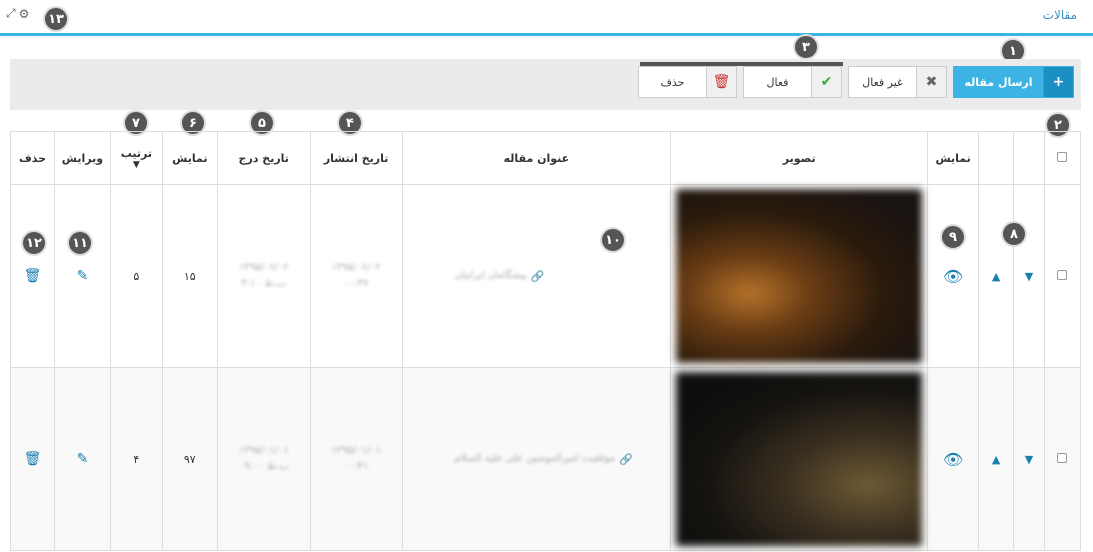  Describe the element at coordinates (536, 158) in the screenshot. I see `col-title: عنوان مقاله` at that location.